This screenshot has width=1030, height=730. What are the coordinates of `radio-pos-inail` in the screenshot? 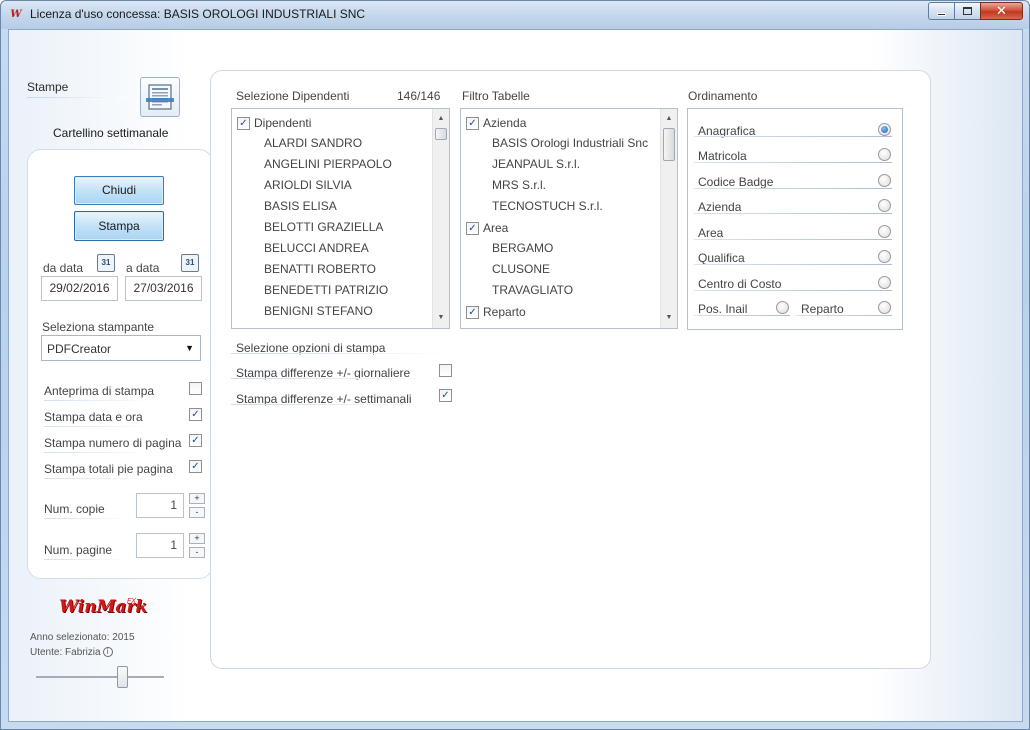 It's located at (782, 307).